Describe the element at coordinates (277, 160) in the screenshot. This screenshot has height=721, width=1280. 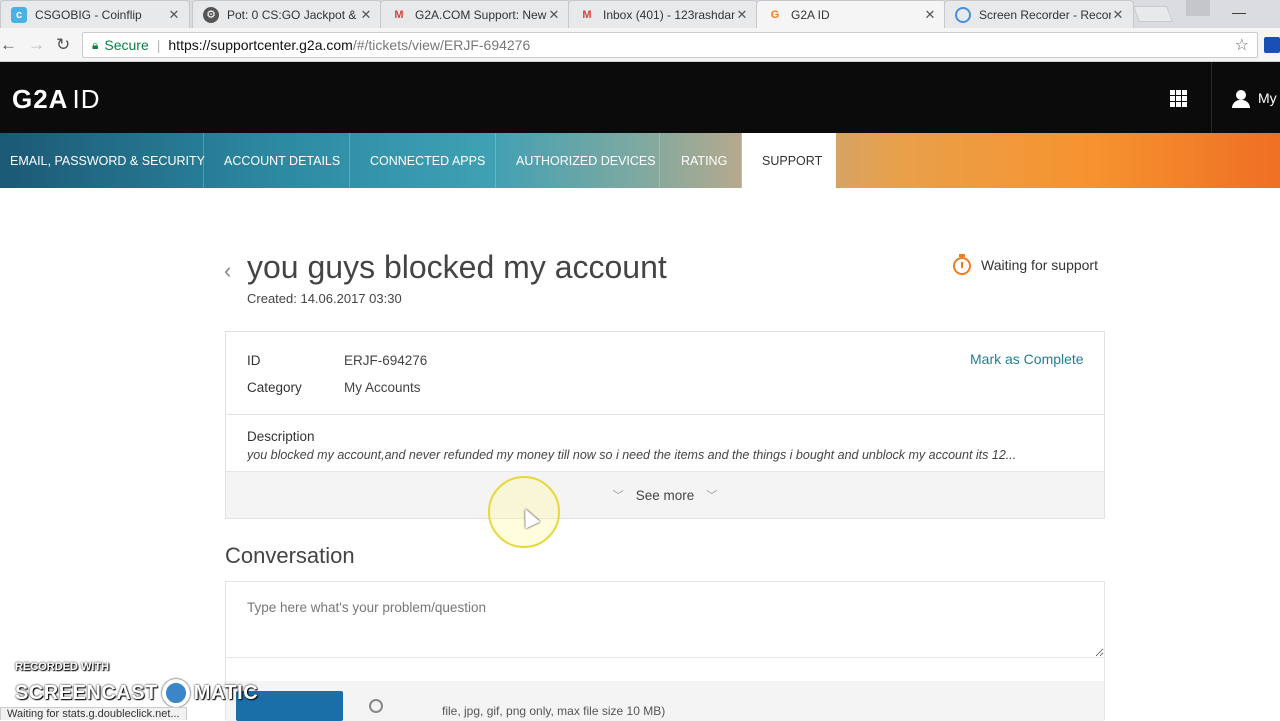
I see `nav-account-details: ACCOUNT DETAILS` at that location.